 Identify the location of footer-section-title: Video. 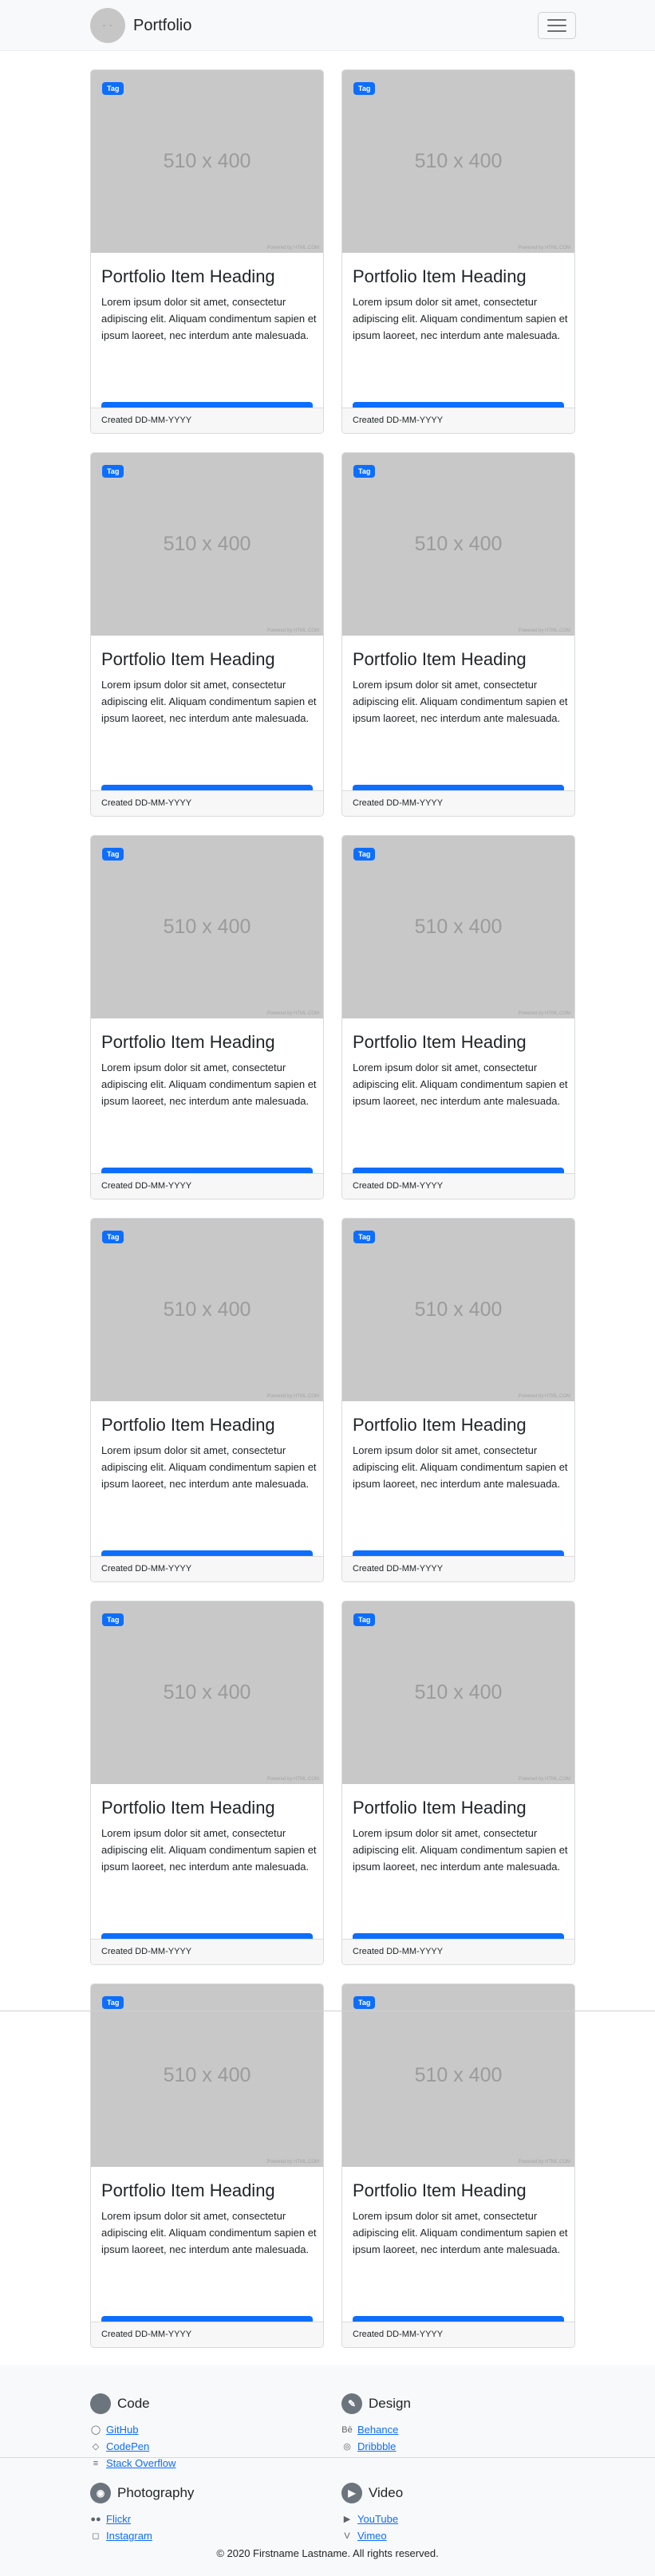
(386, 2492).